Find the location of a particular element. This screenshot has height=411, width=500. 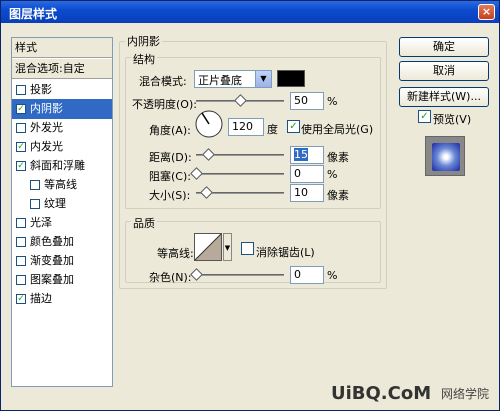

contour-curve-icon is located at coordinates (208, 247).